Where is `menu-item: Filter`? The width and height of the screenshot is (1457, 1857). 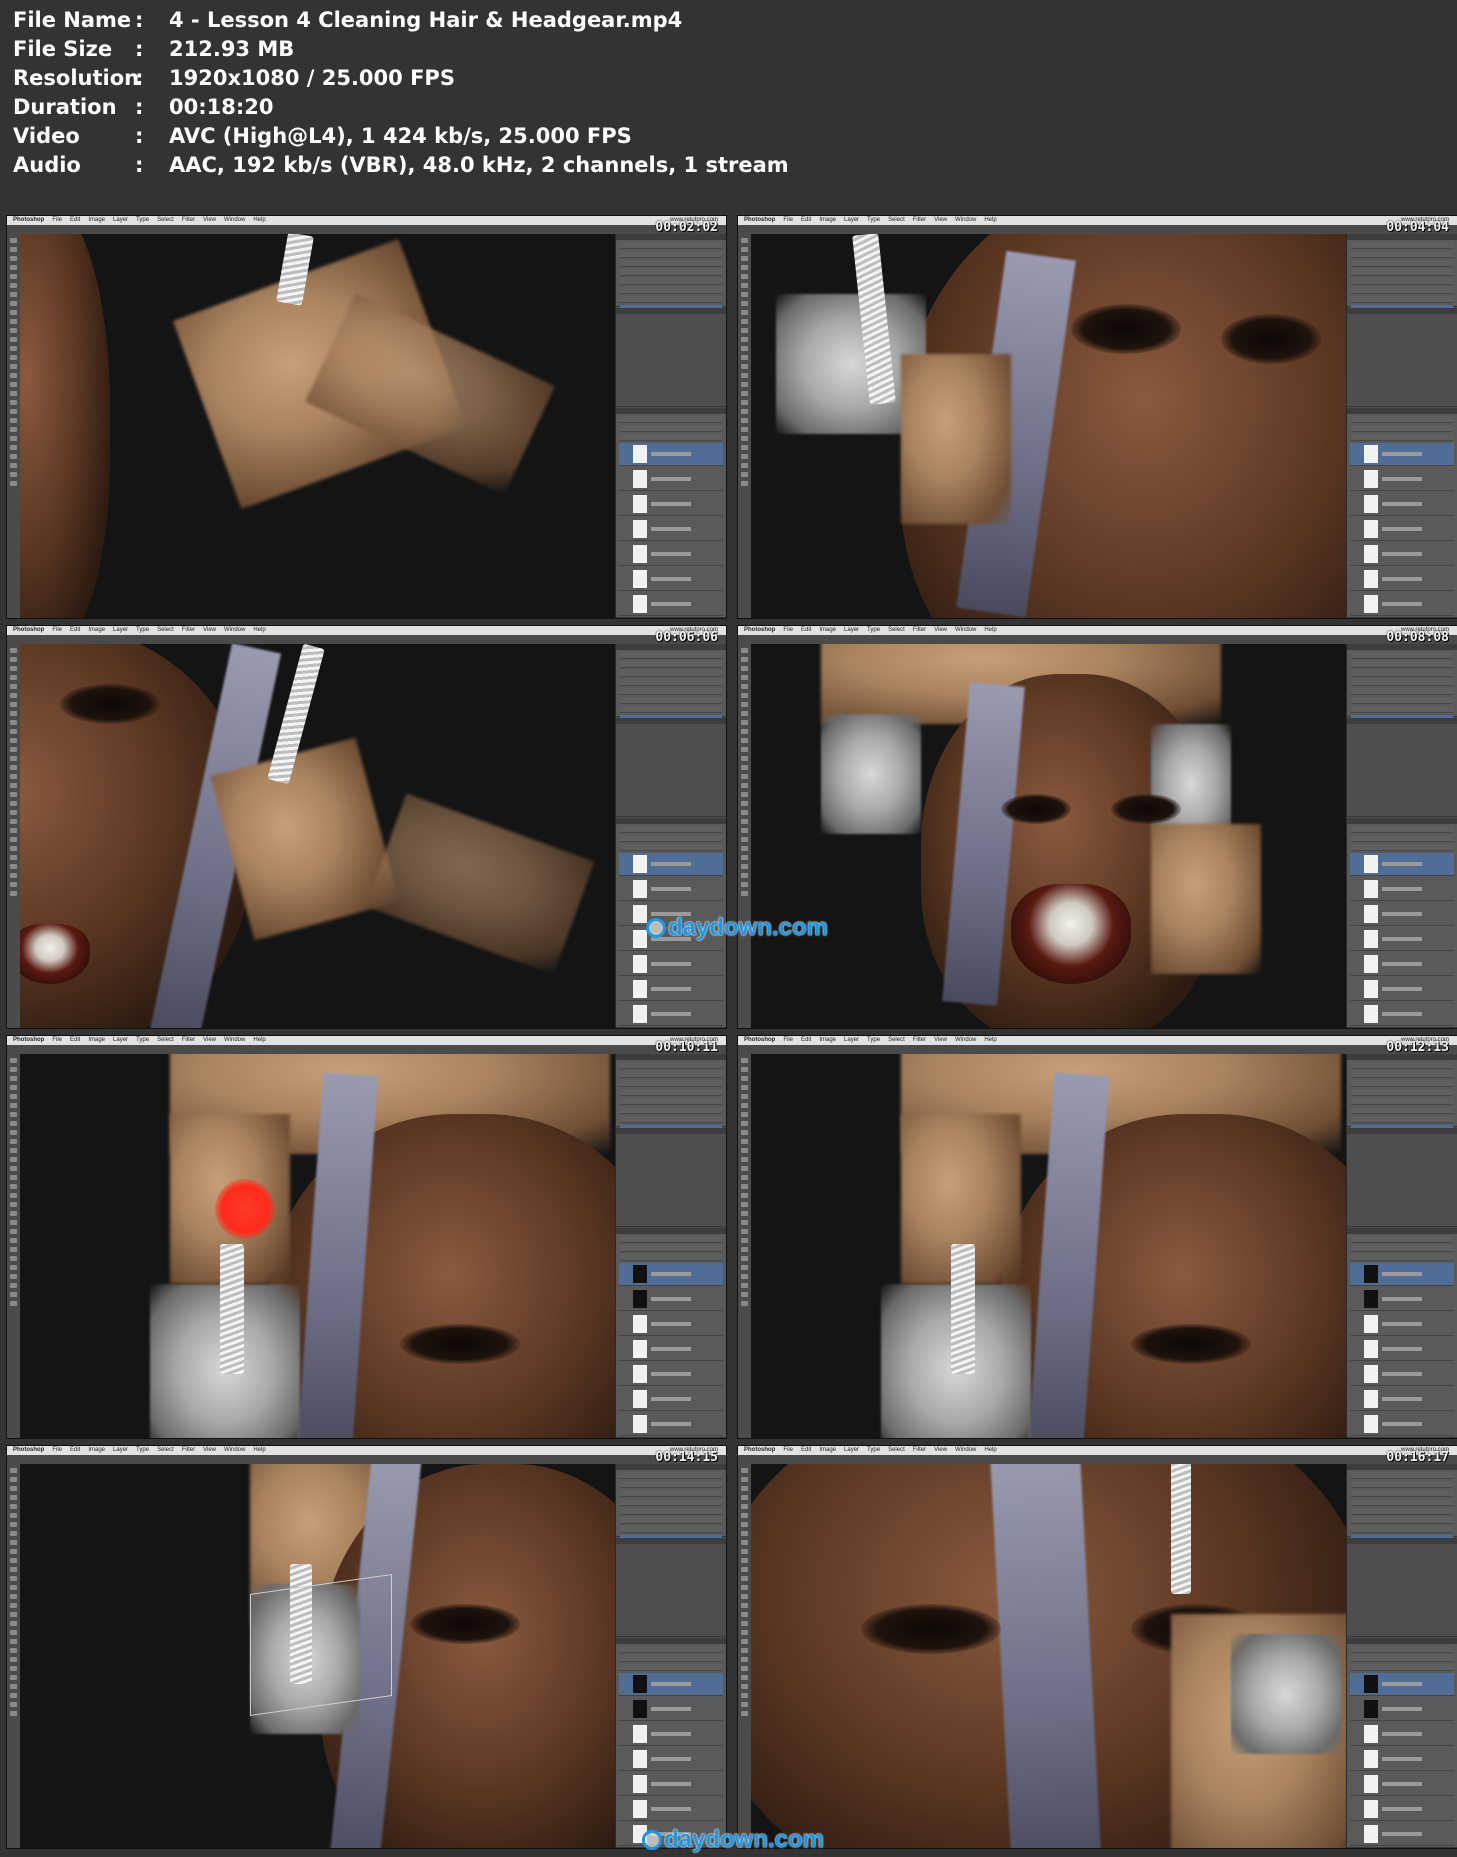
menu-item: Filter is located at coordinates (919, 630).